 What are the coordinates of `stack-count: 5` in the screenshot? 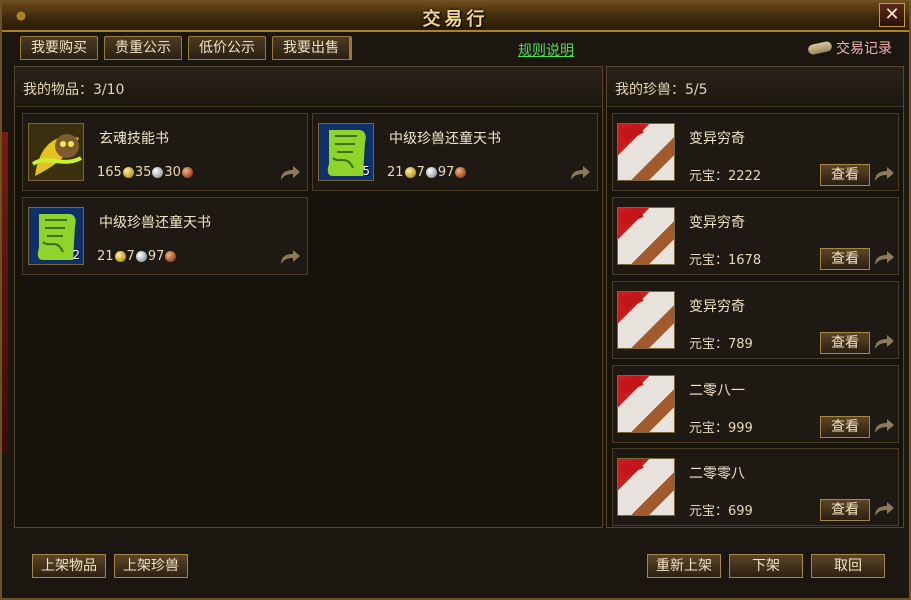 It's located at (366, 171).